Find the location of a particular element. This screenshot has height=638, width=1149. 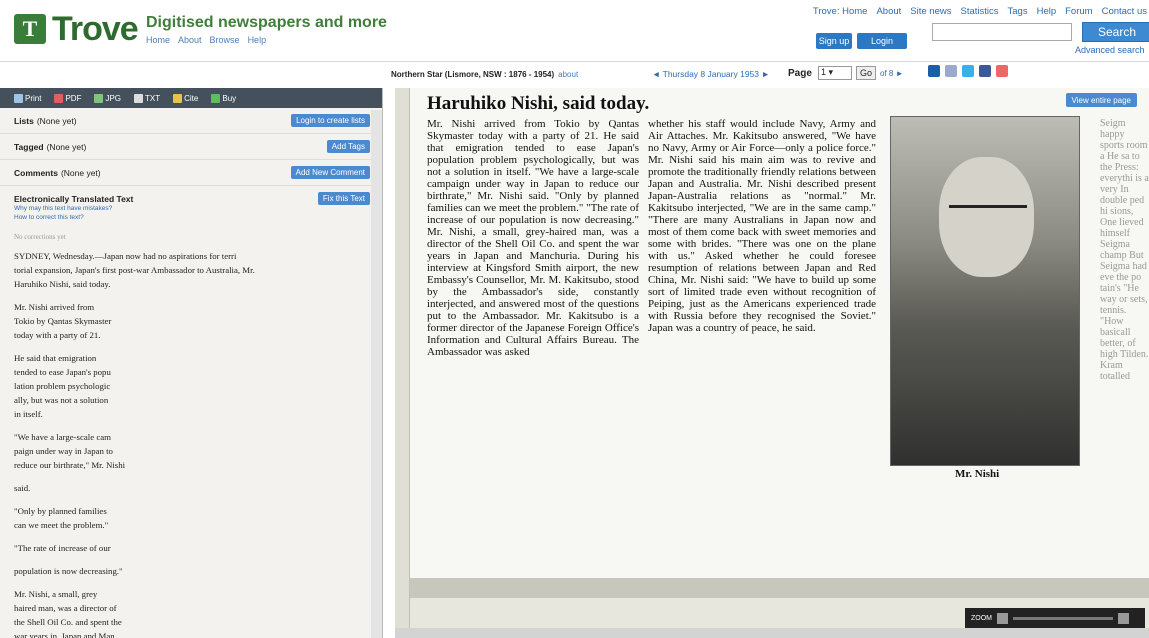

login-create-lists-button: Login to create lists is located at coordinates (330, 120).